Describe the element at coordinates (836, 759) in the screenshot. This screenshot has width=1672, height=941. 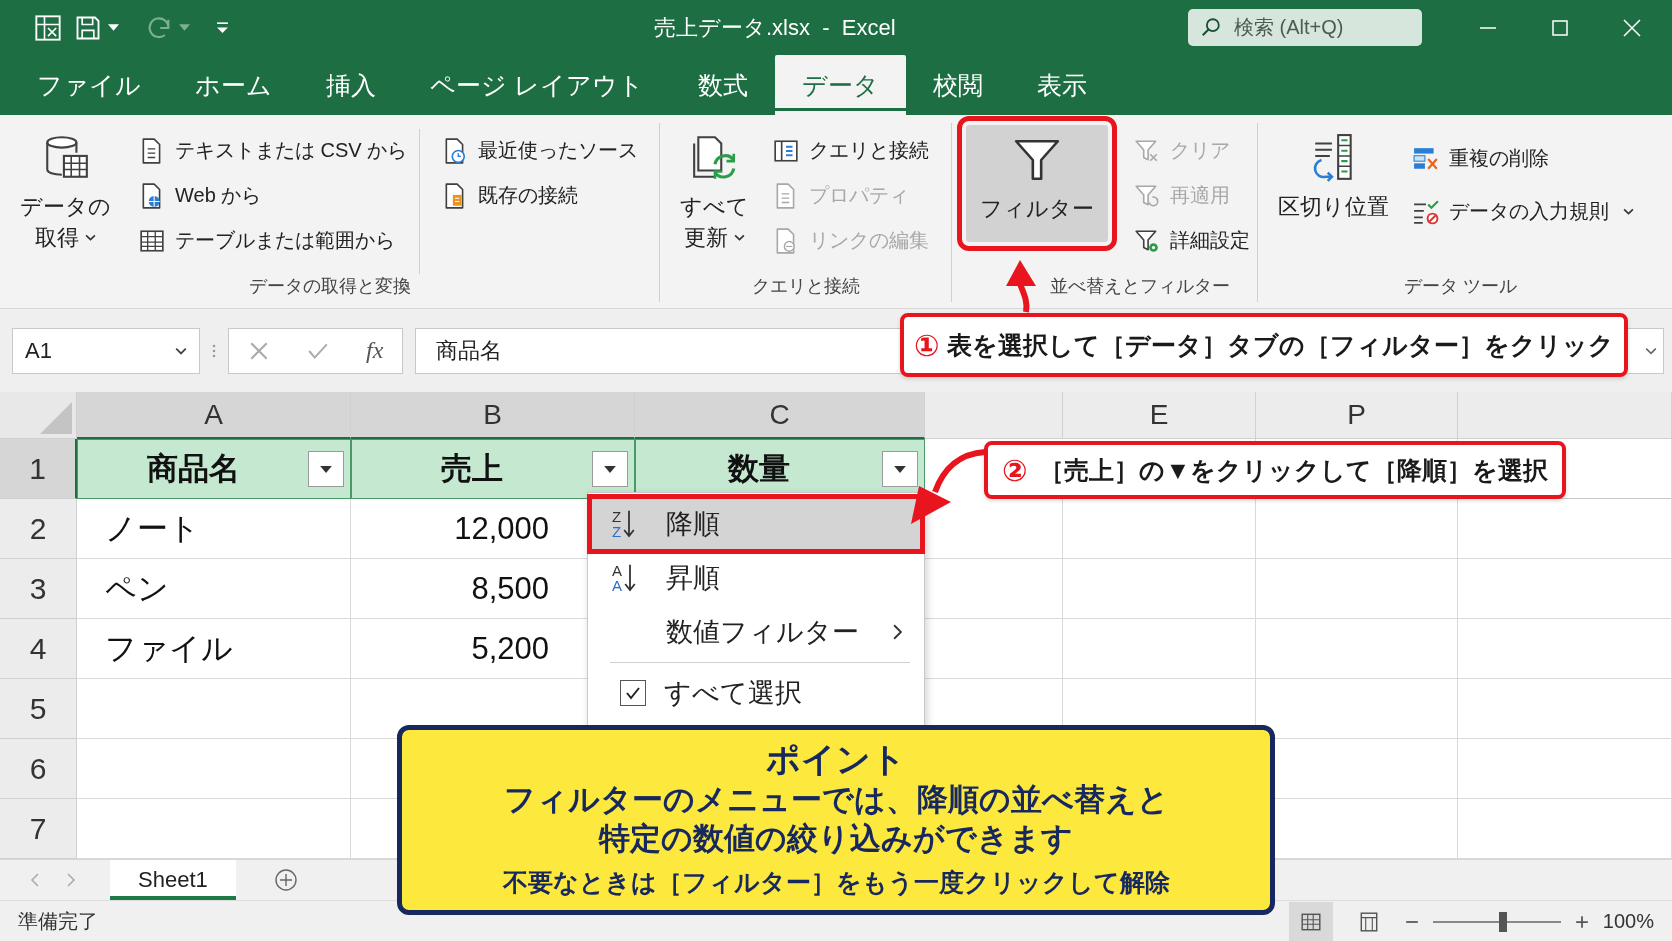
I see `tip-title: ポイント` at that location.